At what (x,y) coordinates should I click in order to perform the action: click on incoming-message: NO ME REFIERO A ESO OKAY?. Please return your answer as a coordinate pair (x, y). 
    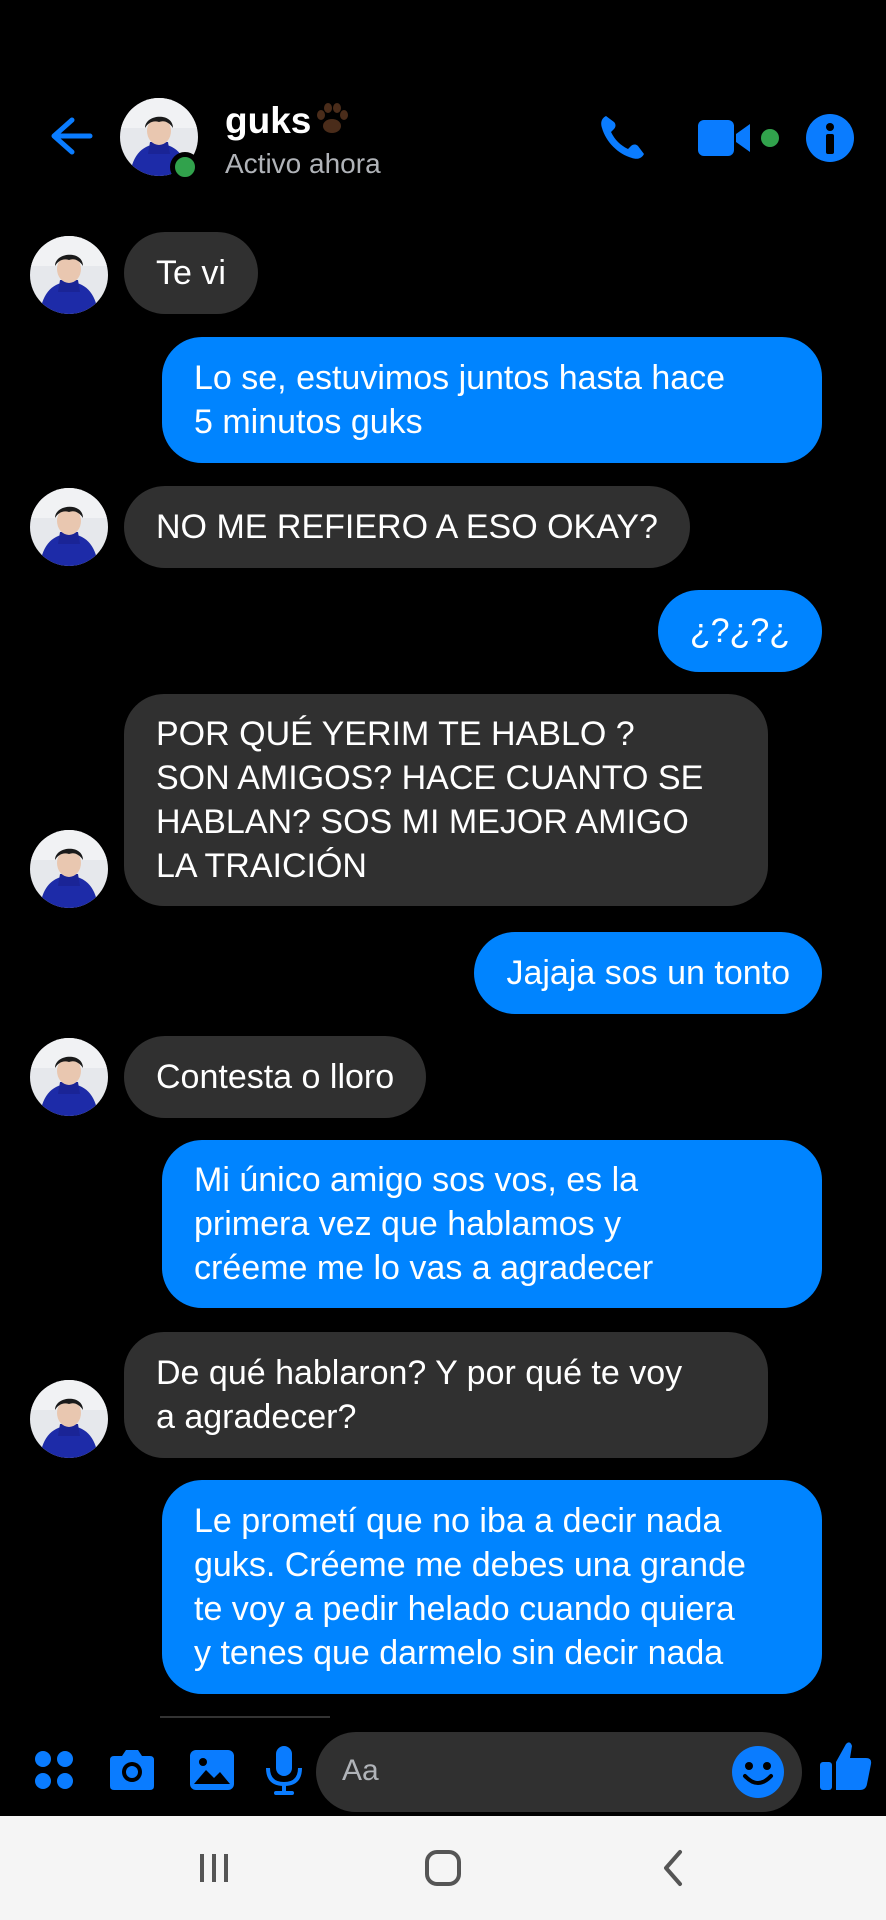
    Looking at the image, I should click on (407, 527).